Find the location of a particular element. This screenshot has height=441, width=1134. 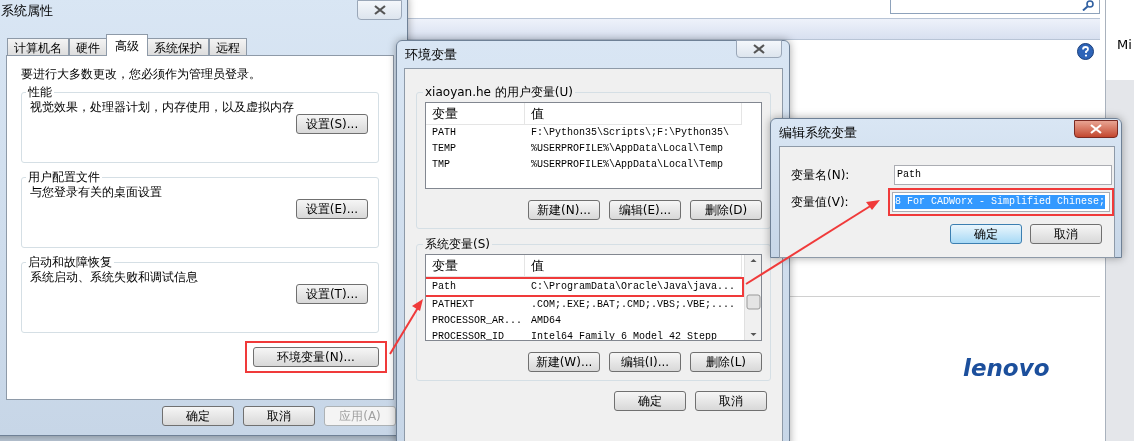

button: 删除(L) is located at coordinates (726, 362).